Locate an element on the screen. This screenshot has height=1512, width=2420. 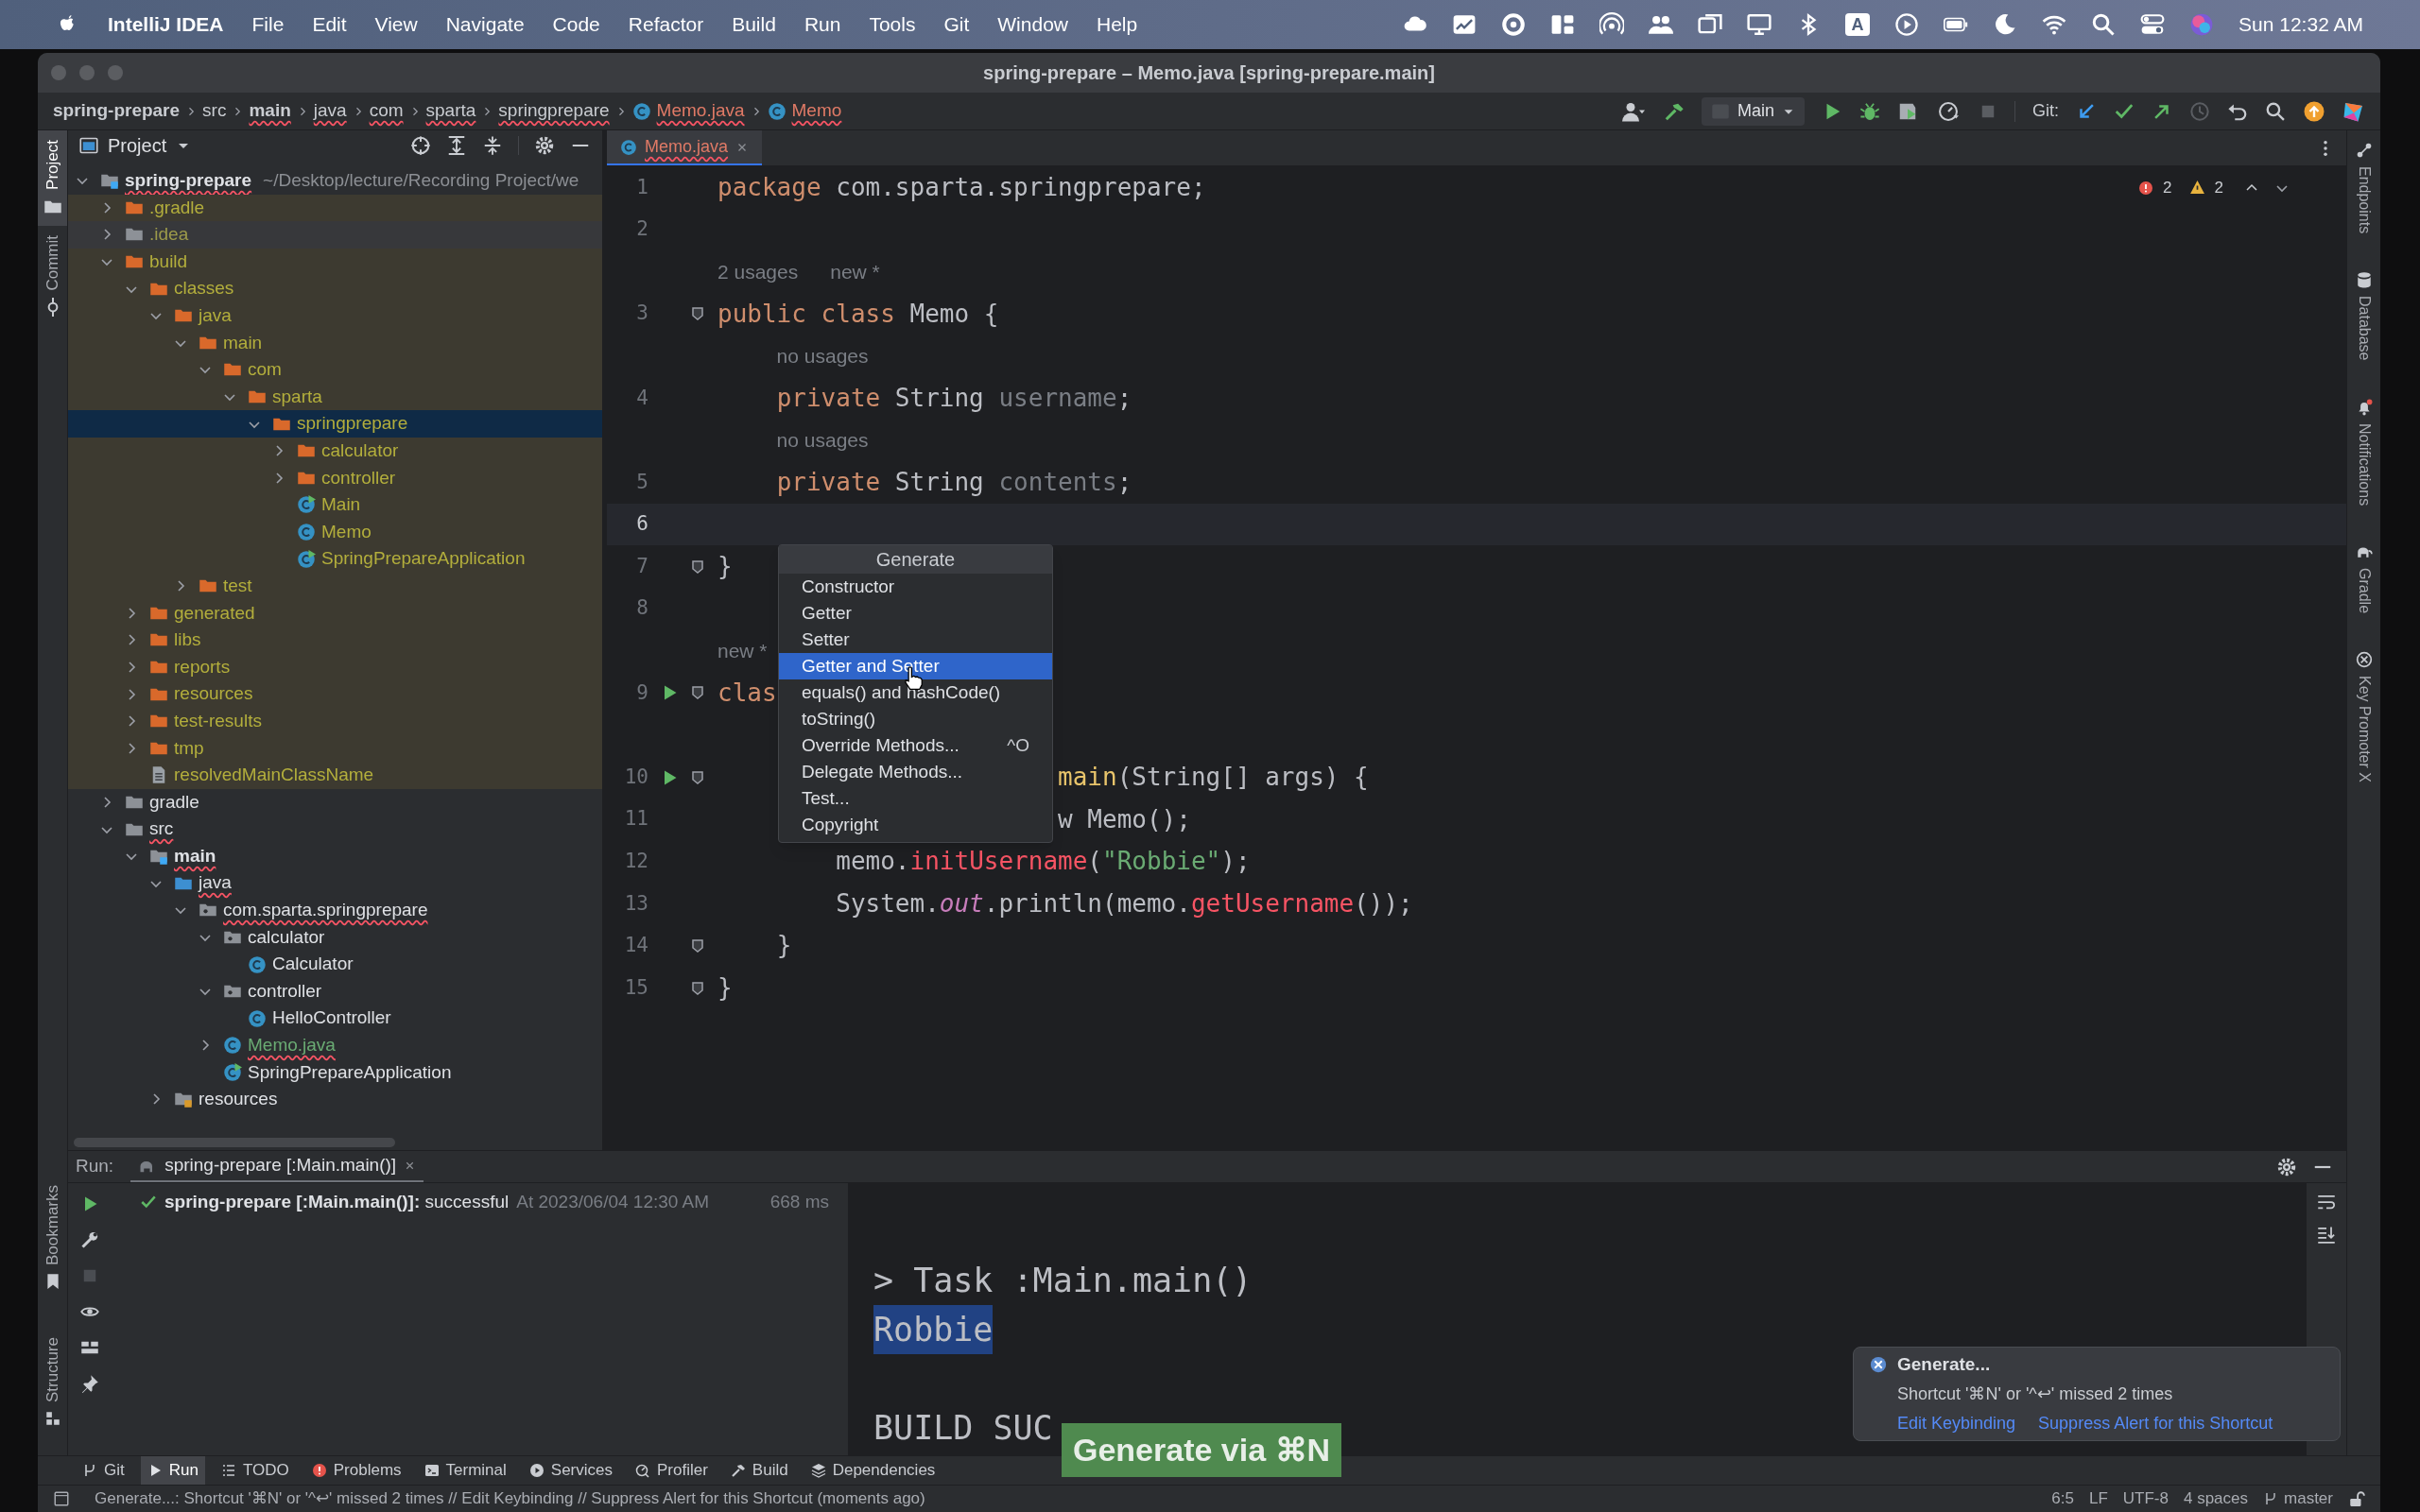
breadcrumb: com is located at coordinates (386, 111).